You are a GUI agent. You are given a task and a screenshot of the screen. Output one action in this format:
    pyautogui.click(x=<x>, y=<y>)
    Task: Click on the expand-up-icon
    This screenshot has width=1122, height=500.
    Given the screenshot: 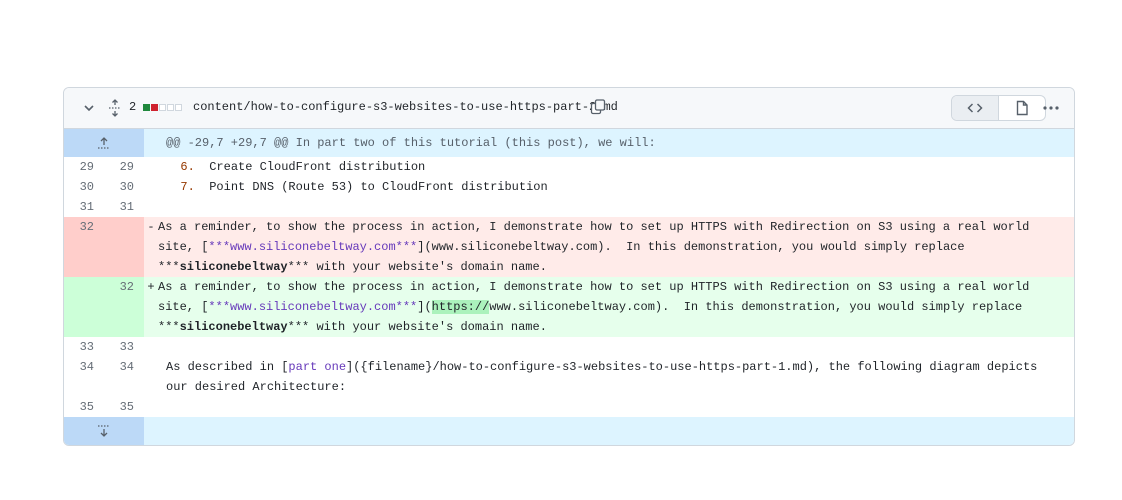 What is the action you would take?
    pyautogui.click(x=104, y=143)
    